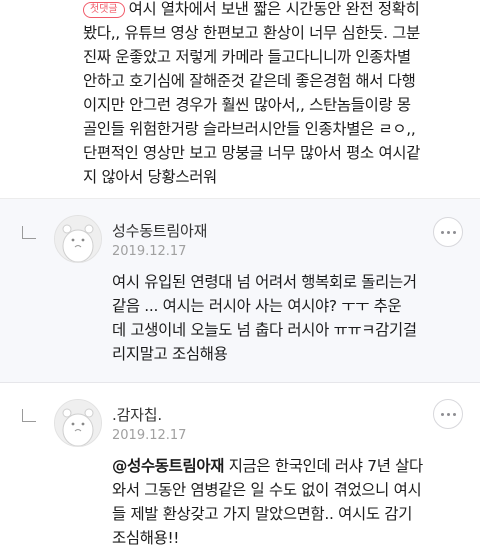  I want to click on comment-line-1: 여시 열차에서 보낸 짧은 시간동안 완전 정확히, so click(274, 9).